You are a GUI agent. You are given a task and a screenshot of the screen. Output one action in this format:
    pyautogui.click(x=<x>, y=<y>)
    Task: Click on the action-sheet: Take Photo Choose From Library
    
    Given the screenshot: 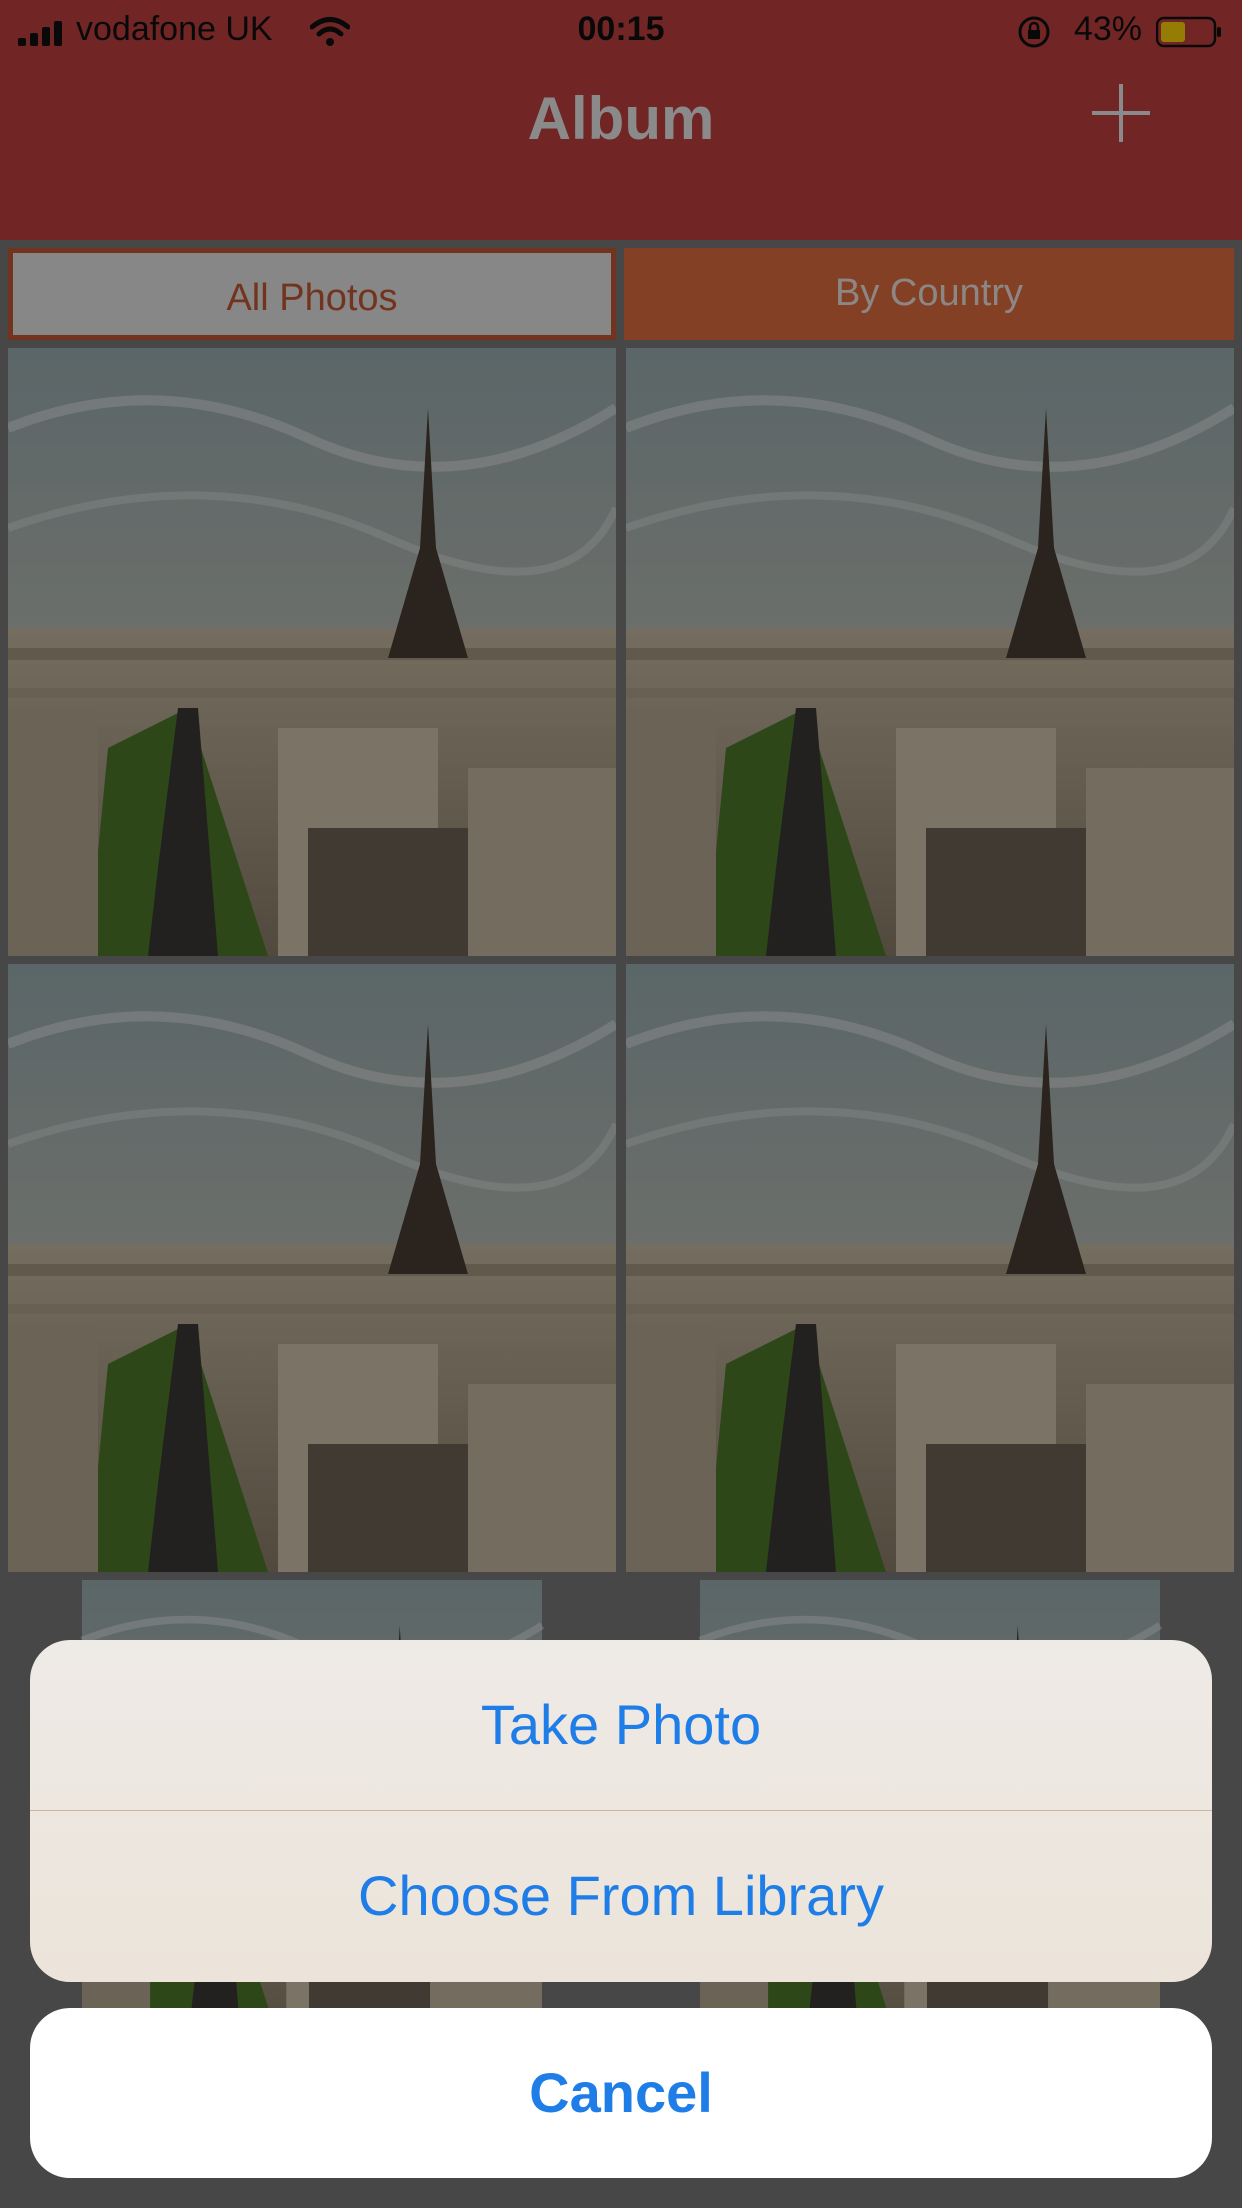 What is the action you would take?
    pyautogui.click(x=621, y=1811)
    